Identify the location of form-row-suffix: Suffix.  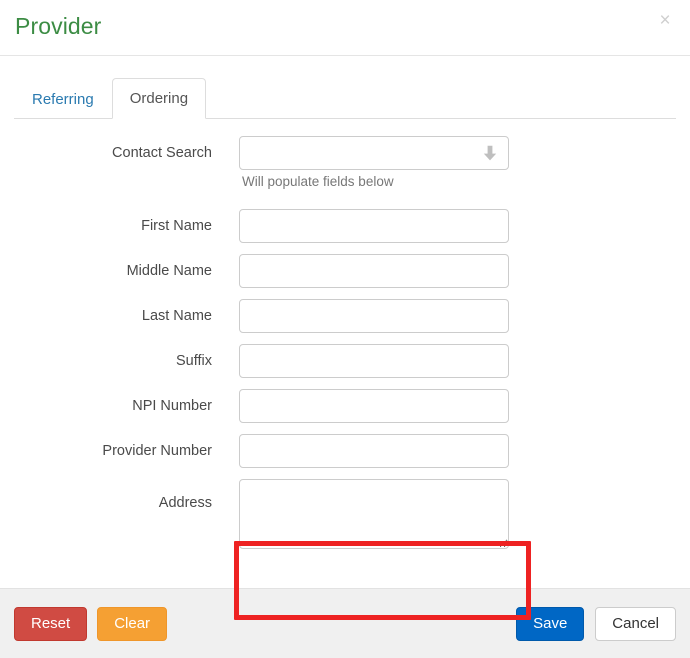
(345, 362).